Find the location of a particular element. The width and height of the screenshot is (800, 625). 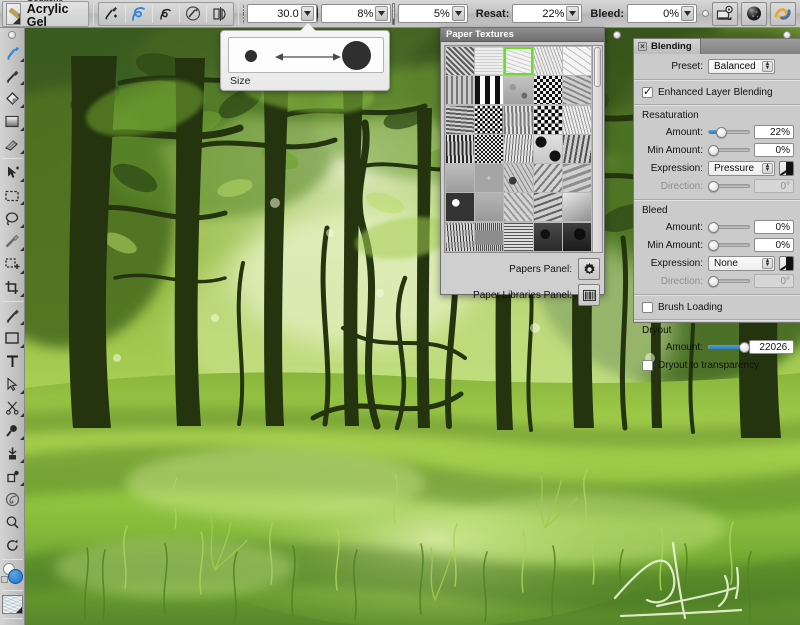

blending-panel: × Blending Preset: Balanced ▲▼ Enhan is located at coordinates (716, 204).